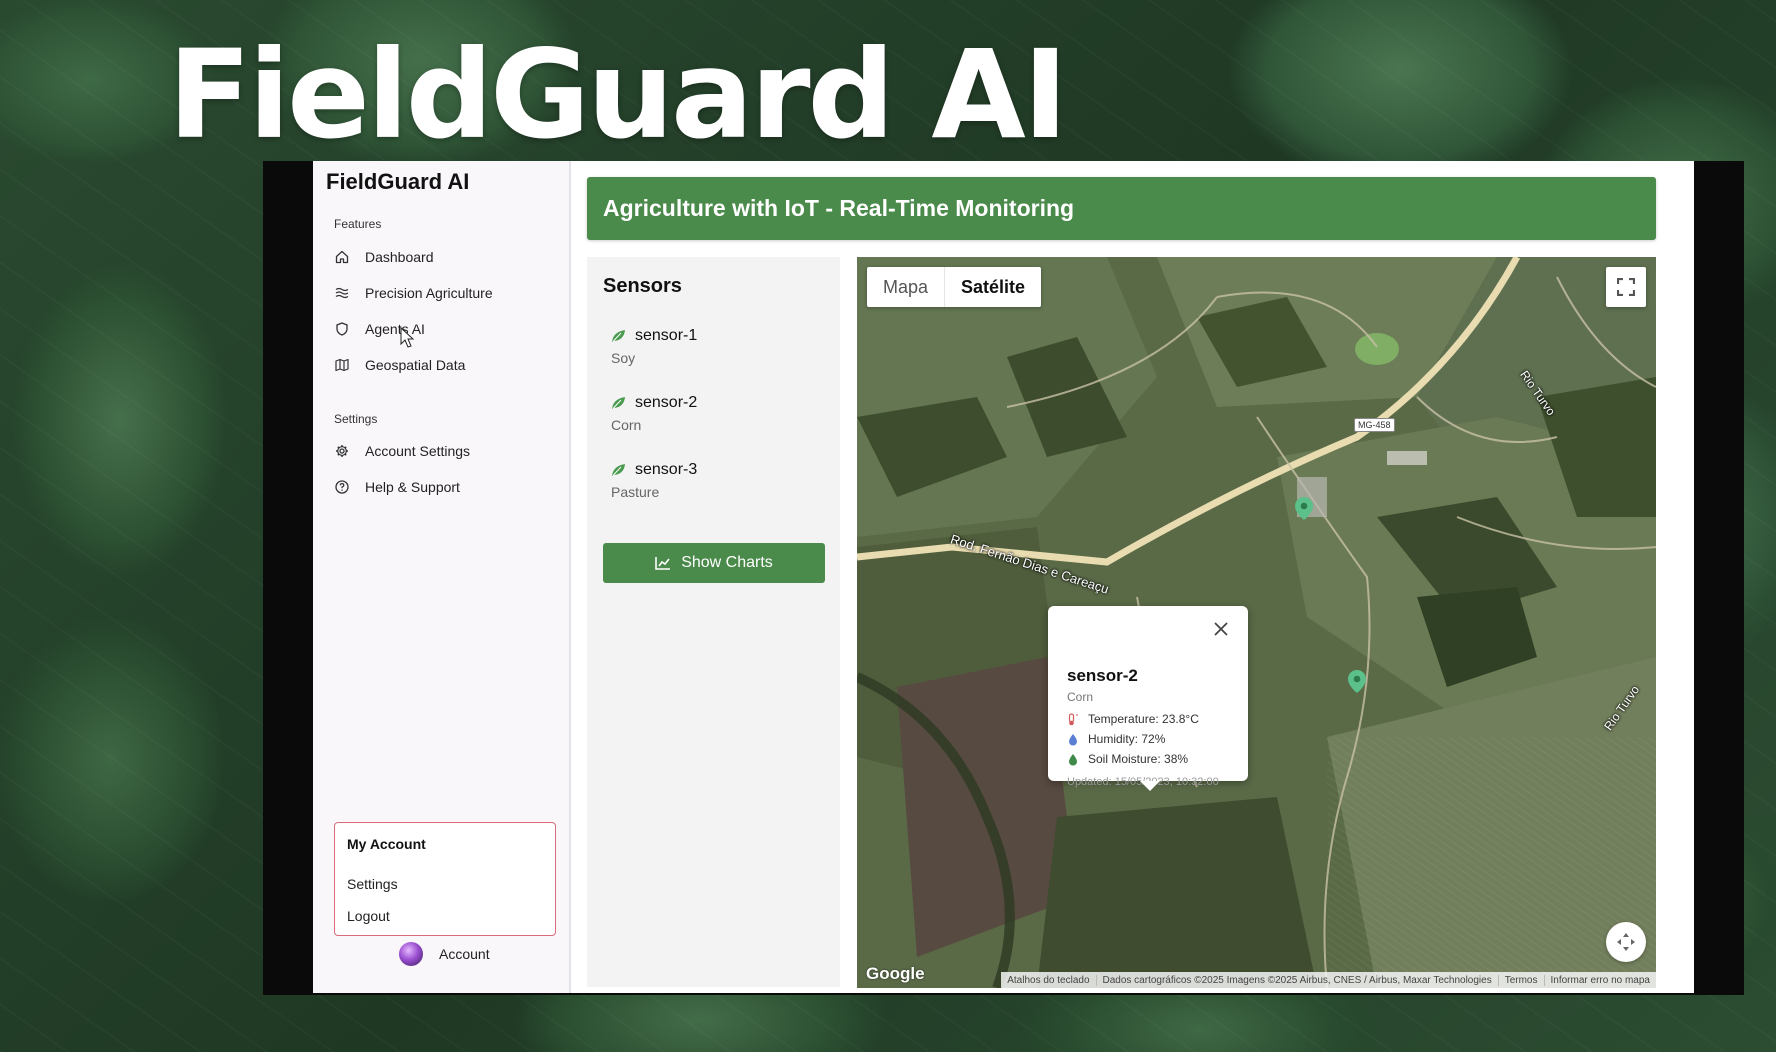 Image resolution: width=1776 pixels, height=1052 pixels. I want to click on help-circle-icon, so click(342, 487).